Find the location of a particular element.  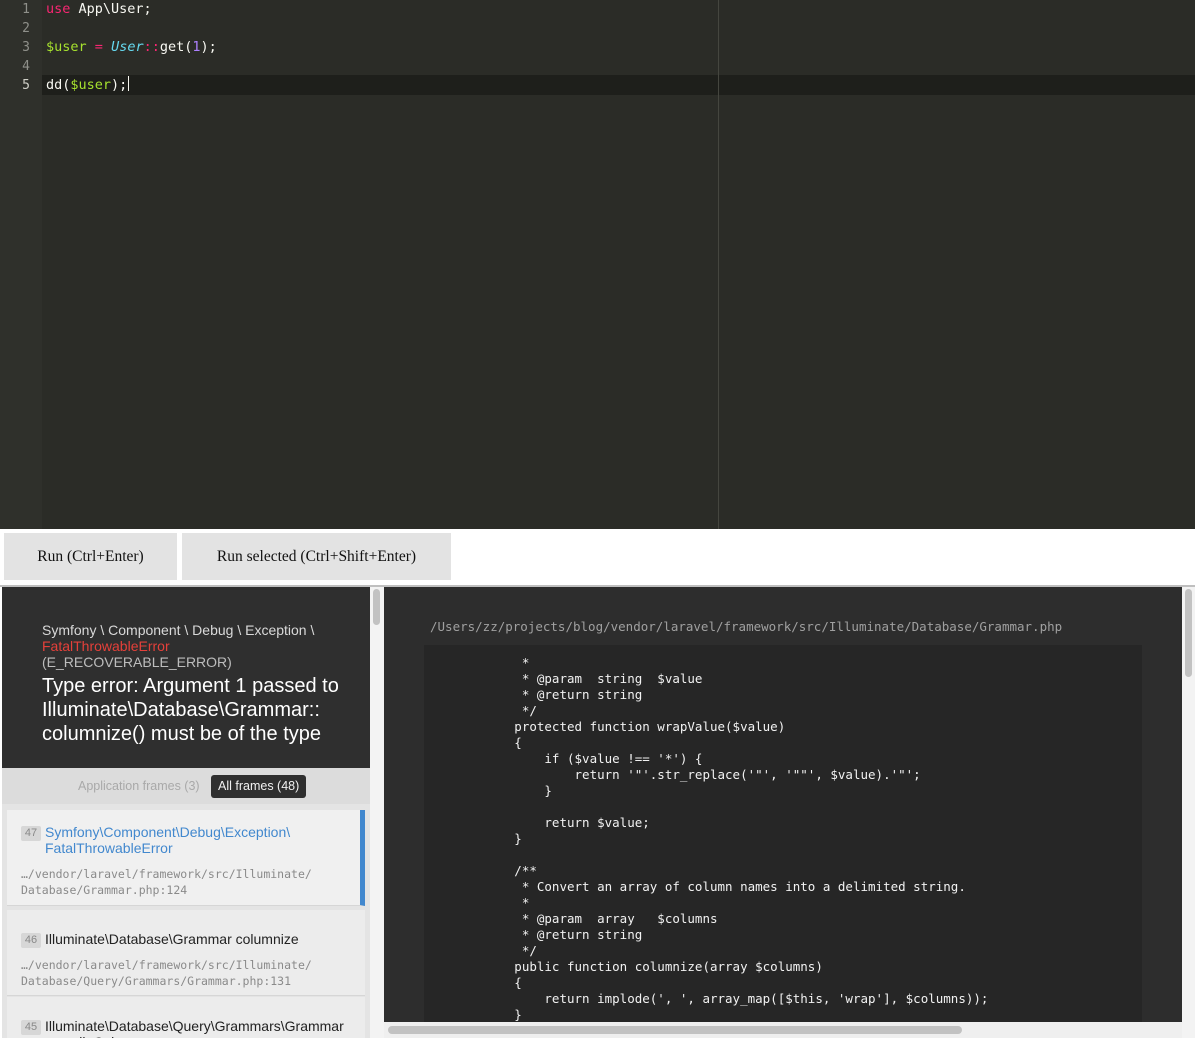

source-line: /** is located at coordinates (480, 870).